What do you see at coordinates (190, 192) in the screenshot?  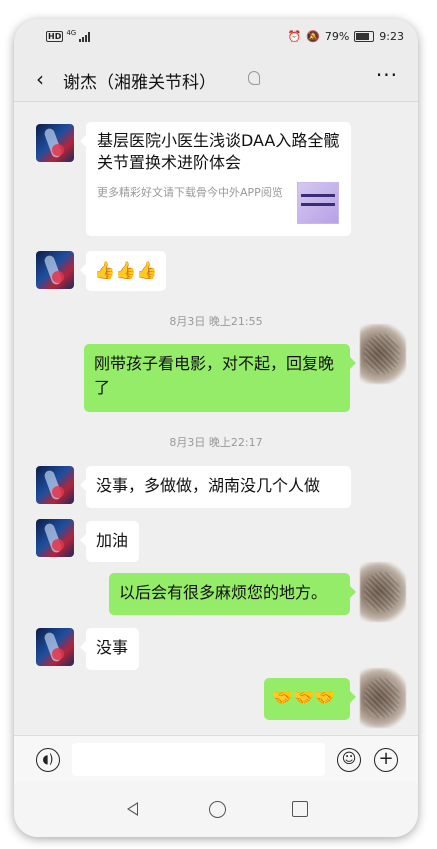 I see `article-description: 更多精彩好文请下载骨今中外APP阅览` at bounding box center [190, 192].